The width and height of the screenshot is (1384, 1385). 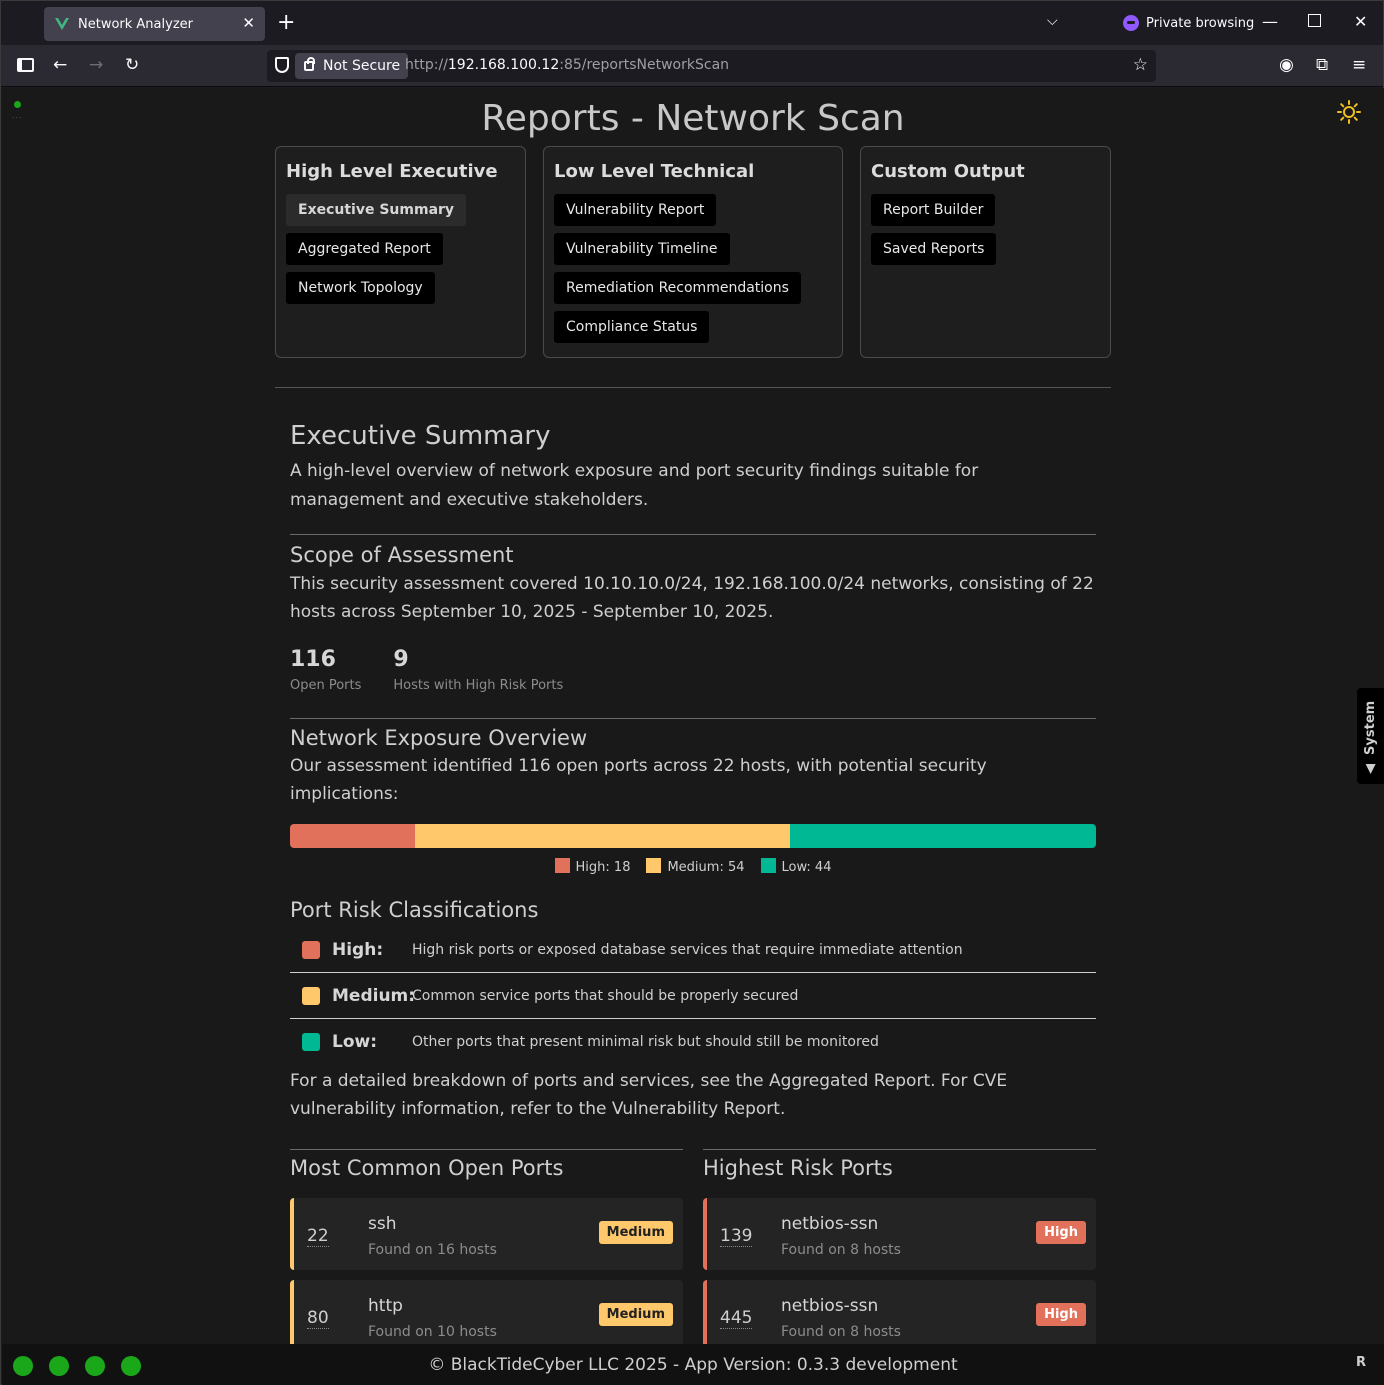 What do you see at coordinates (60, 65) in the screenshot?
I see `back-icon: ←` at bounding box center [60, 65].